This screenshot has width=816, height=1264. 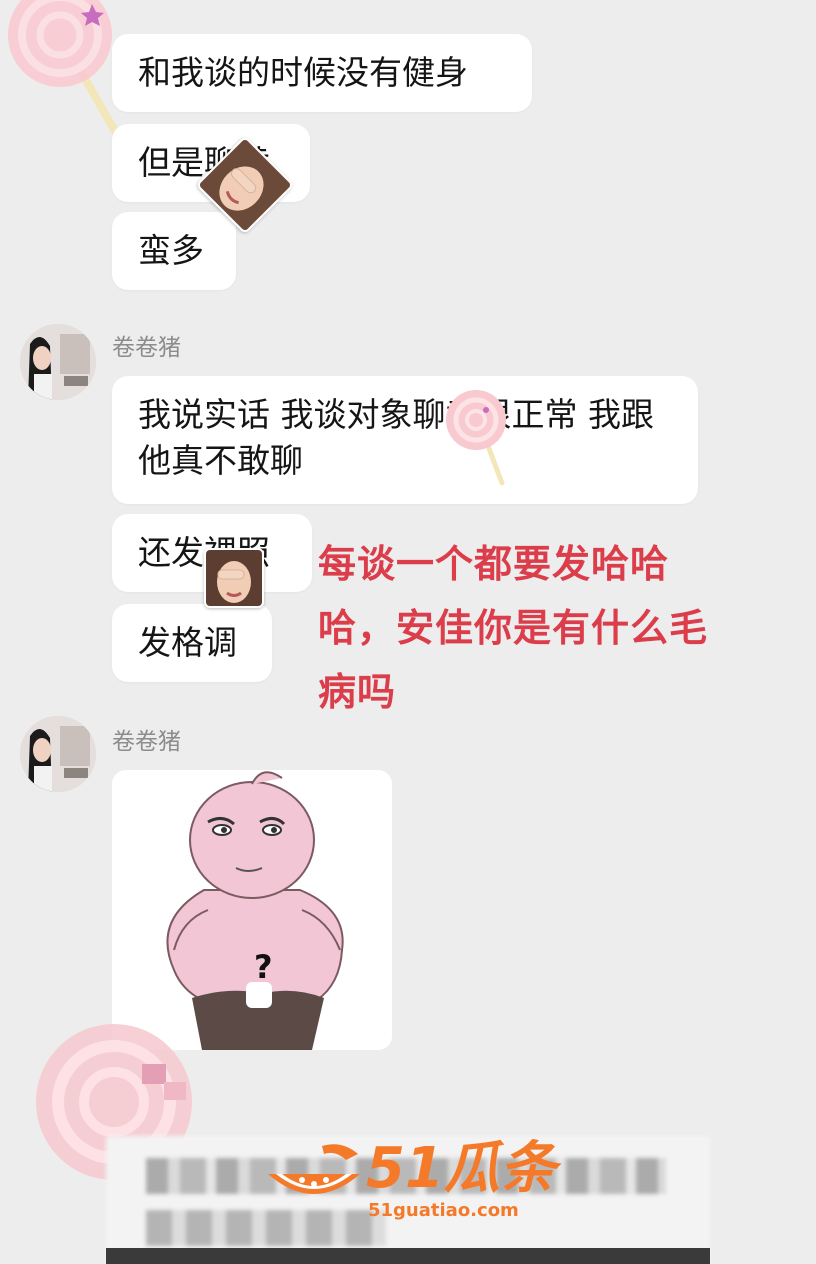 What do you see at coordinates (408, 1256) in the screenshot?
I see `bottom-divider` at bounding box center [408, 1256].